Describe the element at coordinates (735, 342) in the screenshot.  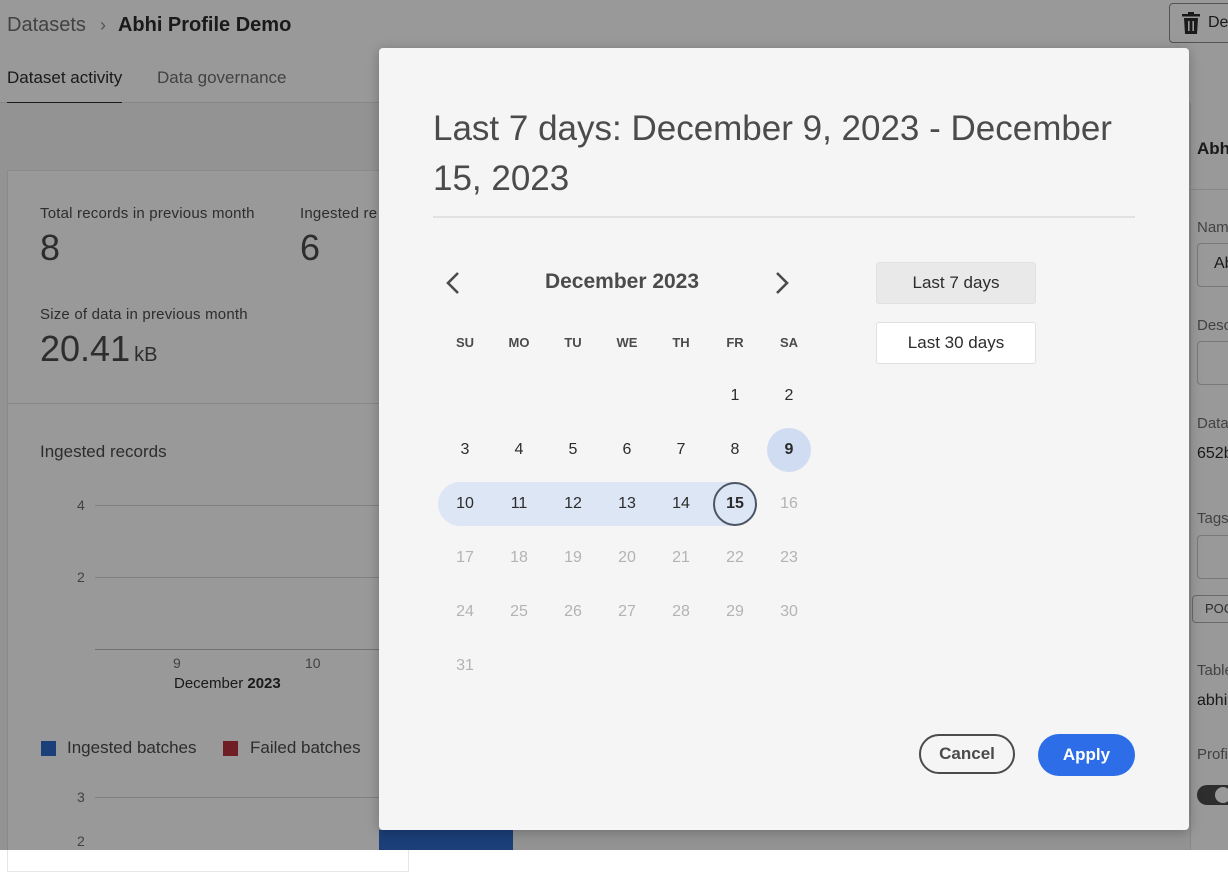
I see `weekday-label: FR` at that location.